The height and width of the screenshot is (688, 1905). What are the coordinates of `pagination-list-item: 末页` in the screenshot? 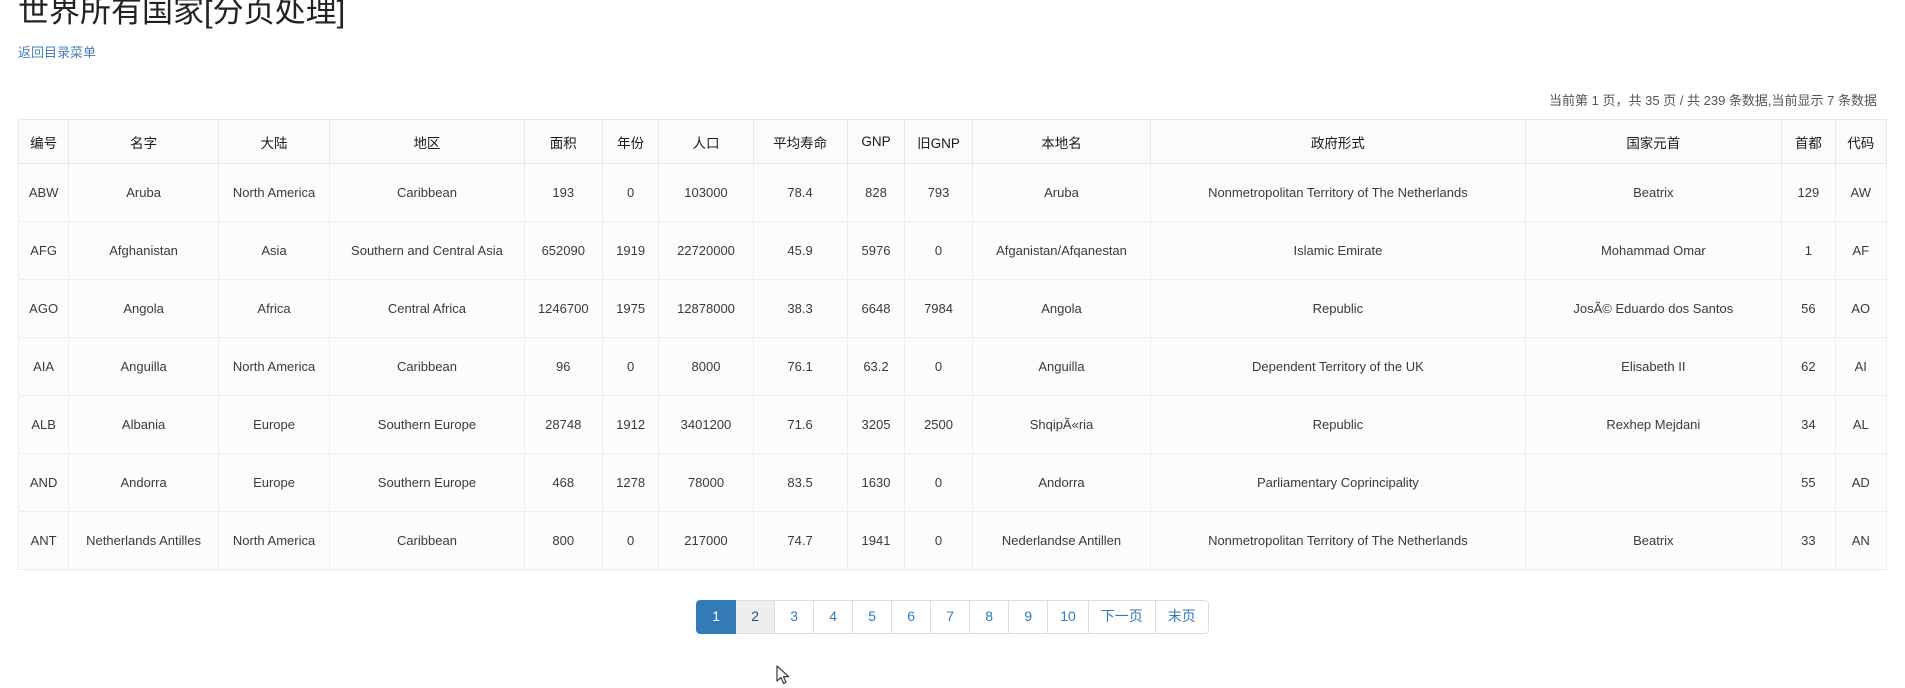 It's located at (1182, 617).